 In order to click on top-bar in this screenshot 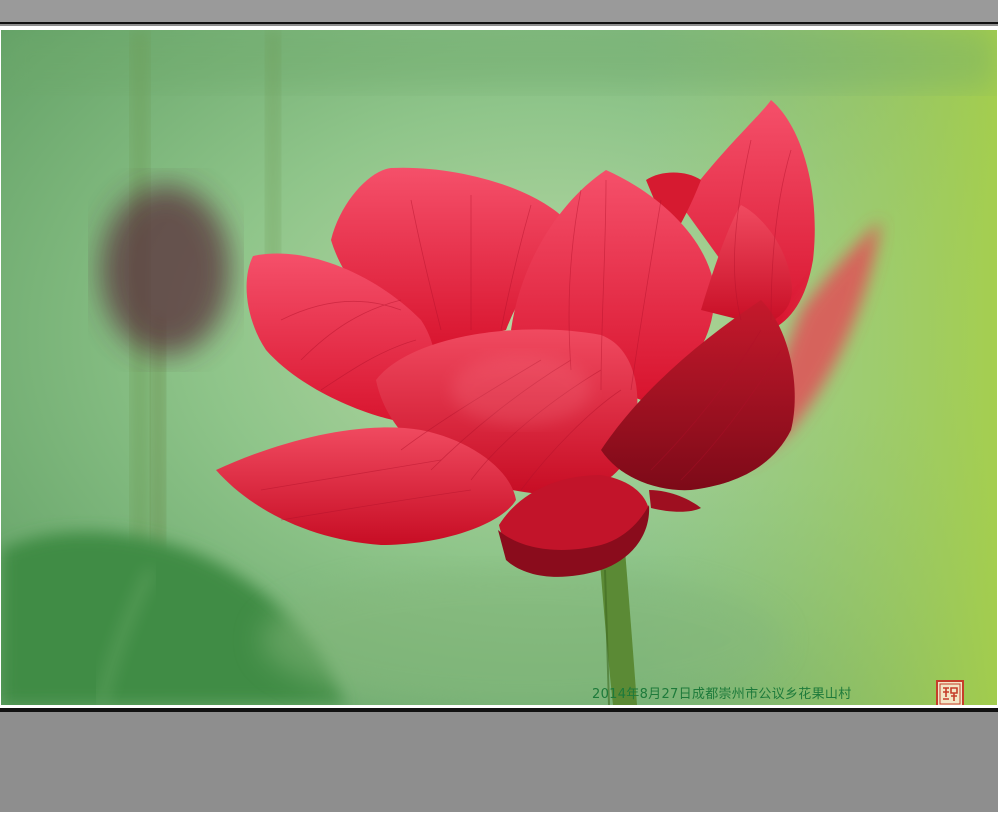, I will do `click(499, 12)`.